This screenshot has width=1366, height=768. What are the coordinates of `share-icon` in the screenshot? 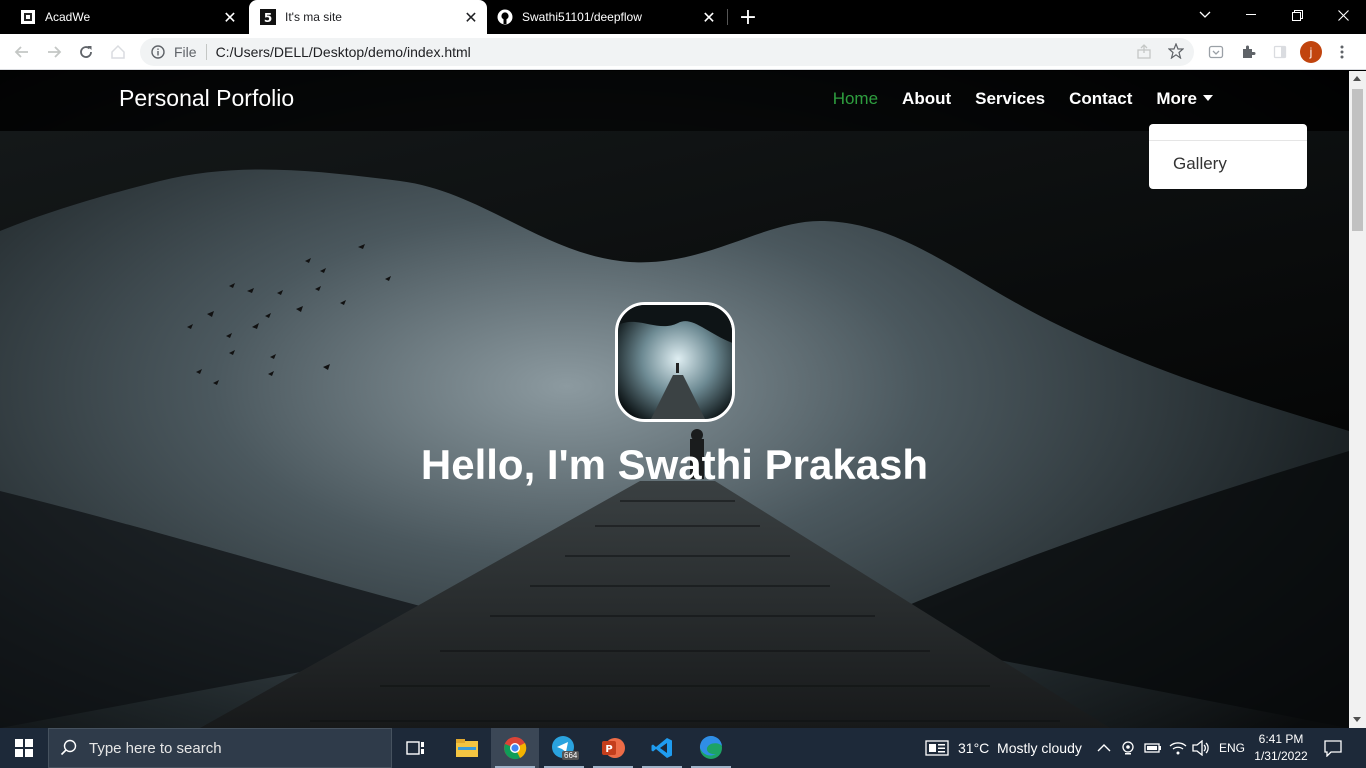 It's located at (1144, 53).